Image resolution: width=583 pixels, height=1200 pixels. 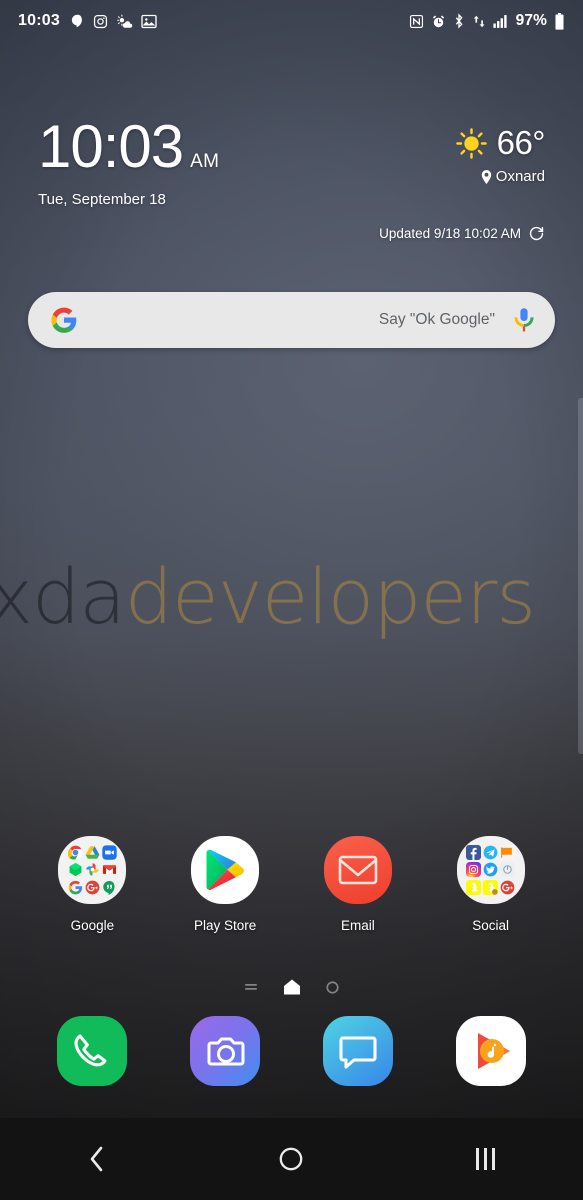 I want to click on dock-item-phone, so click(x=92, y=1051).